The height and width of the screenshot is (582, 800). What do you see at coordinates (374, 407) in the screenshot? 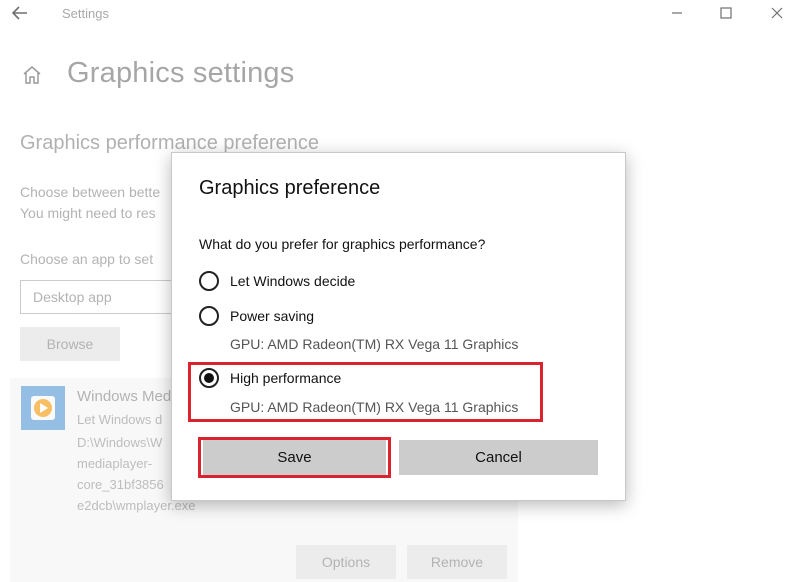
I see `high-performance-gpu-label: GPU: AMD Radeon(TM) RX Vega 11 Graphics` at bounding box center [374, 407].